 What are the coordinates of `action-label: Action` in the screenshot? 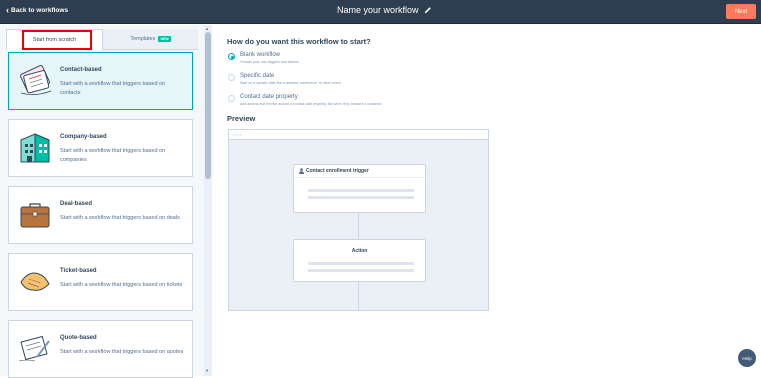 It's located at (359, 251).